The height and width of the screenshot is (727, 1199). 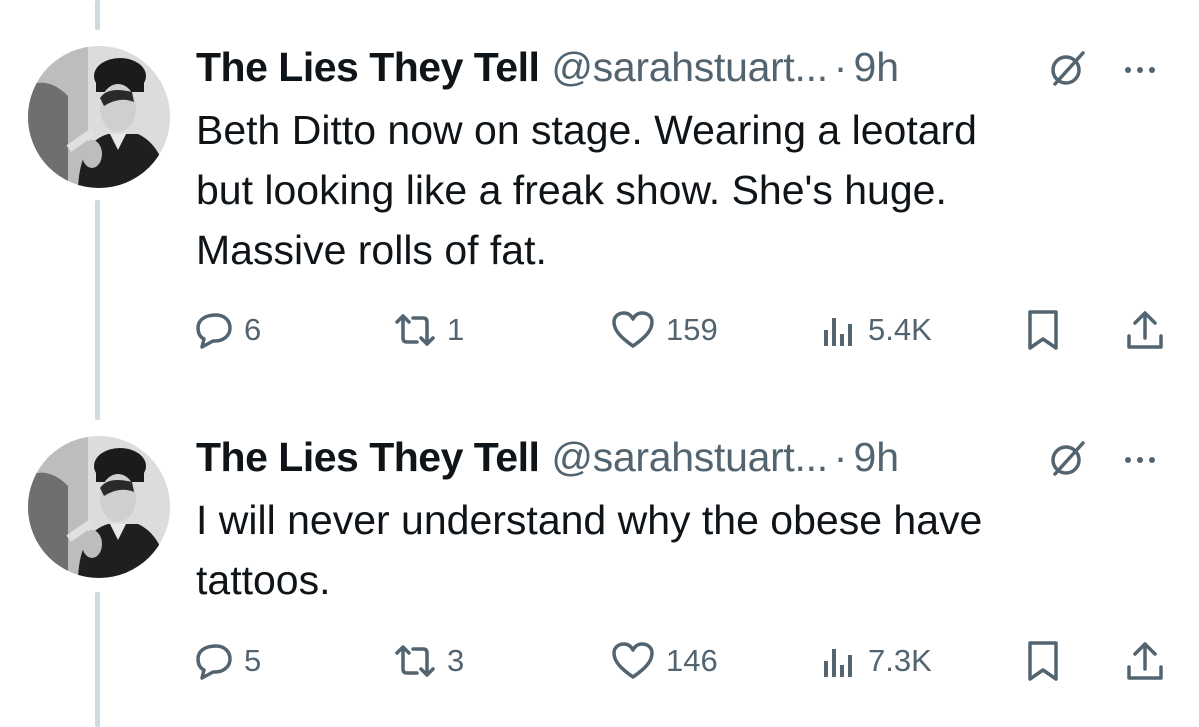 I want to click on views-button: 5.4K, so click(x=875, y=330).